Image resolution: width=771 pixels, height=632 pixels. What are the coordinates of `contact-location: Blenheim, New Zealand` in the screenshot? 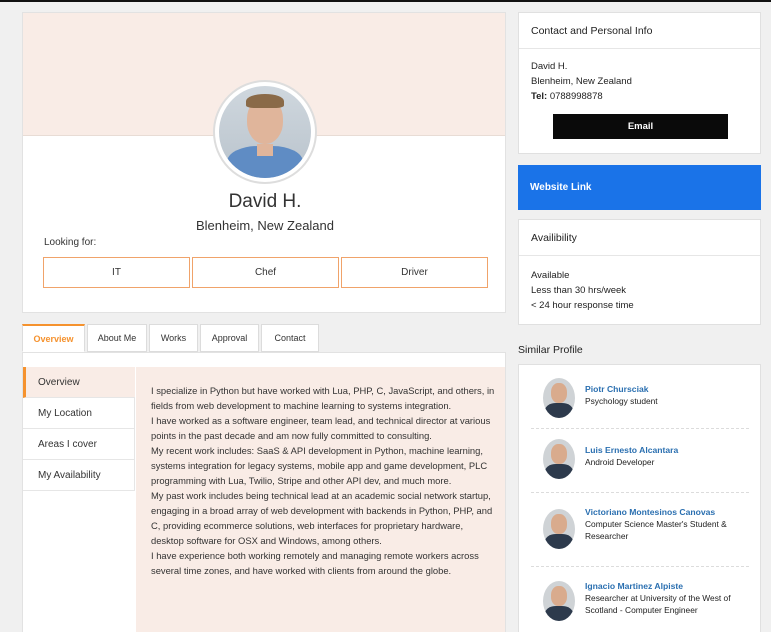 It's located at (581, 81).